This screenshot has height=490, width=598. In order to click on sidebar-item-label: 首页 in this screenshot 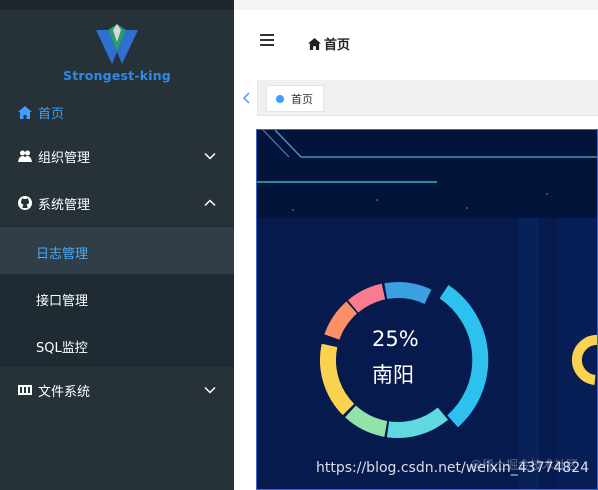, I will do `click(51, 114)`.